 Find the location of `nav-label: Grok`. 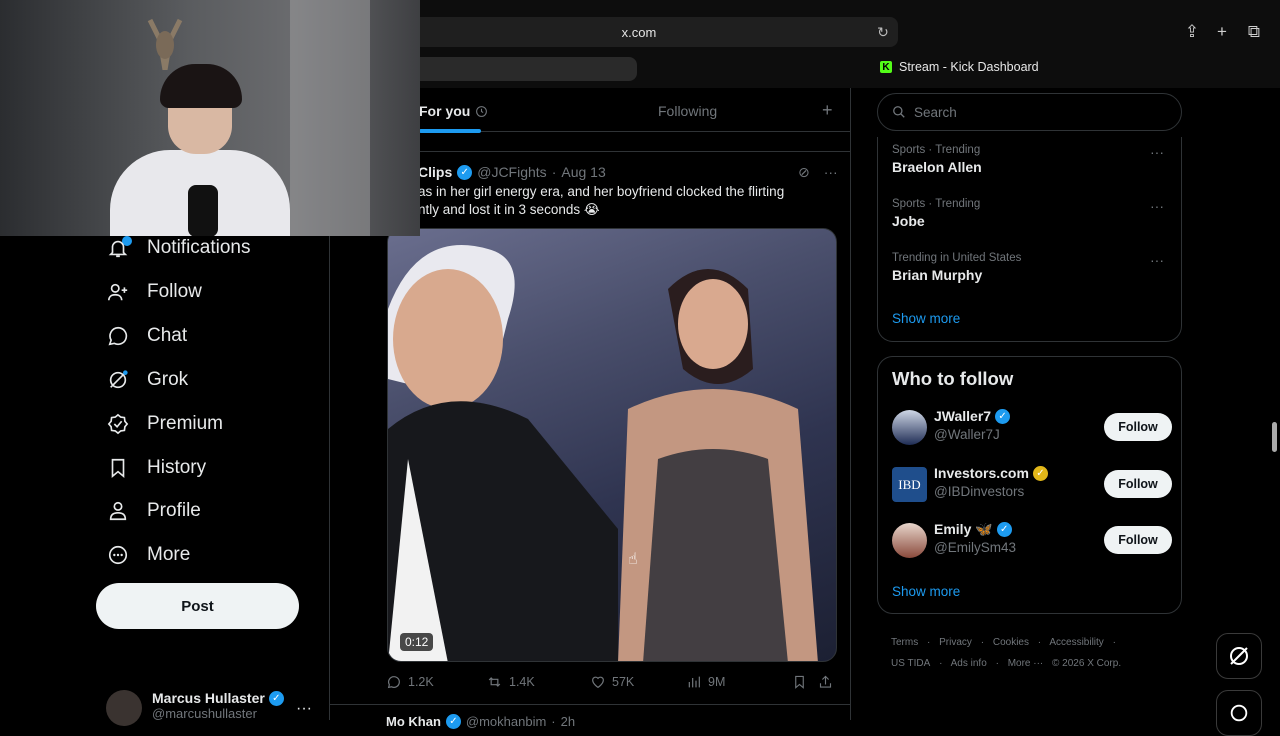

nav-label: Grok is located at coordinates (168, 379).